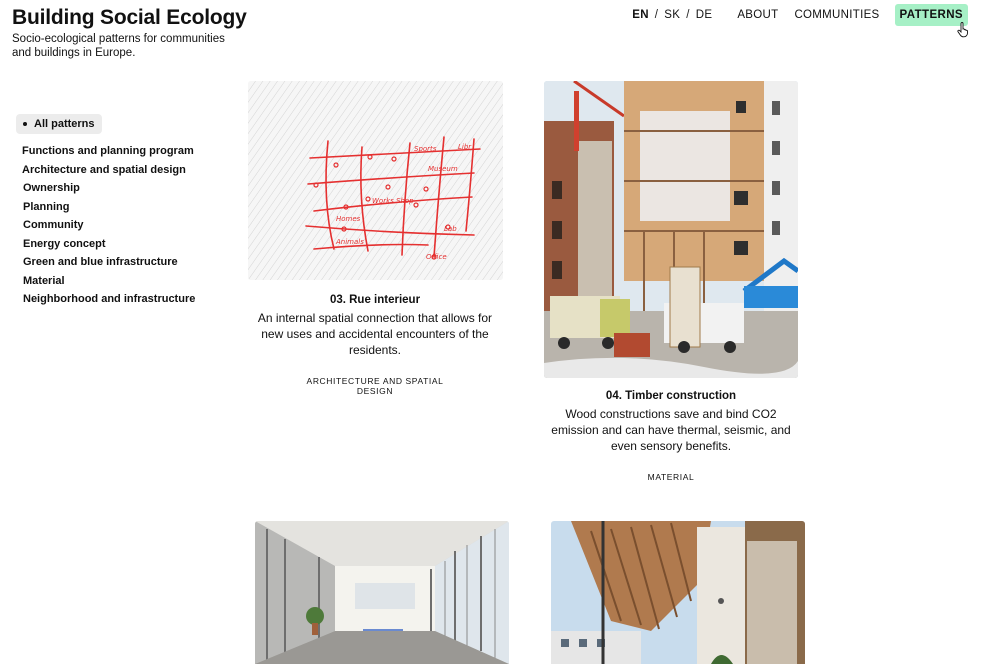  Describe the element at coordinates (109, 207) in the screenshot. I see `filter-planning: Planning` at that location.